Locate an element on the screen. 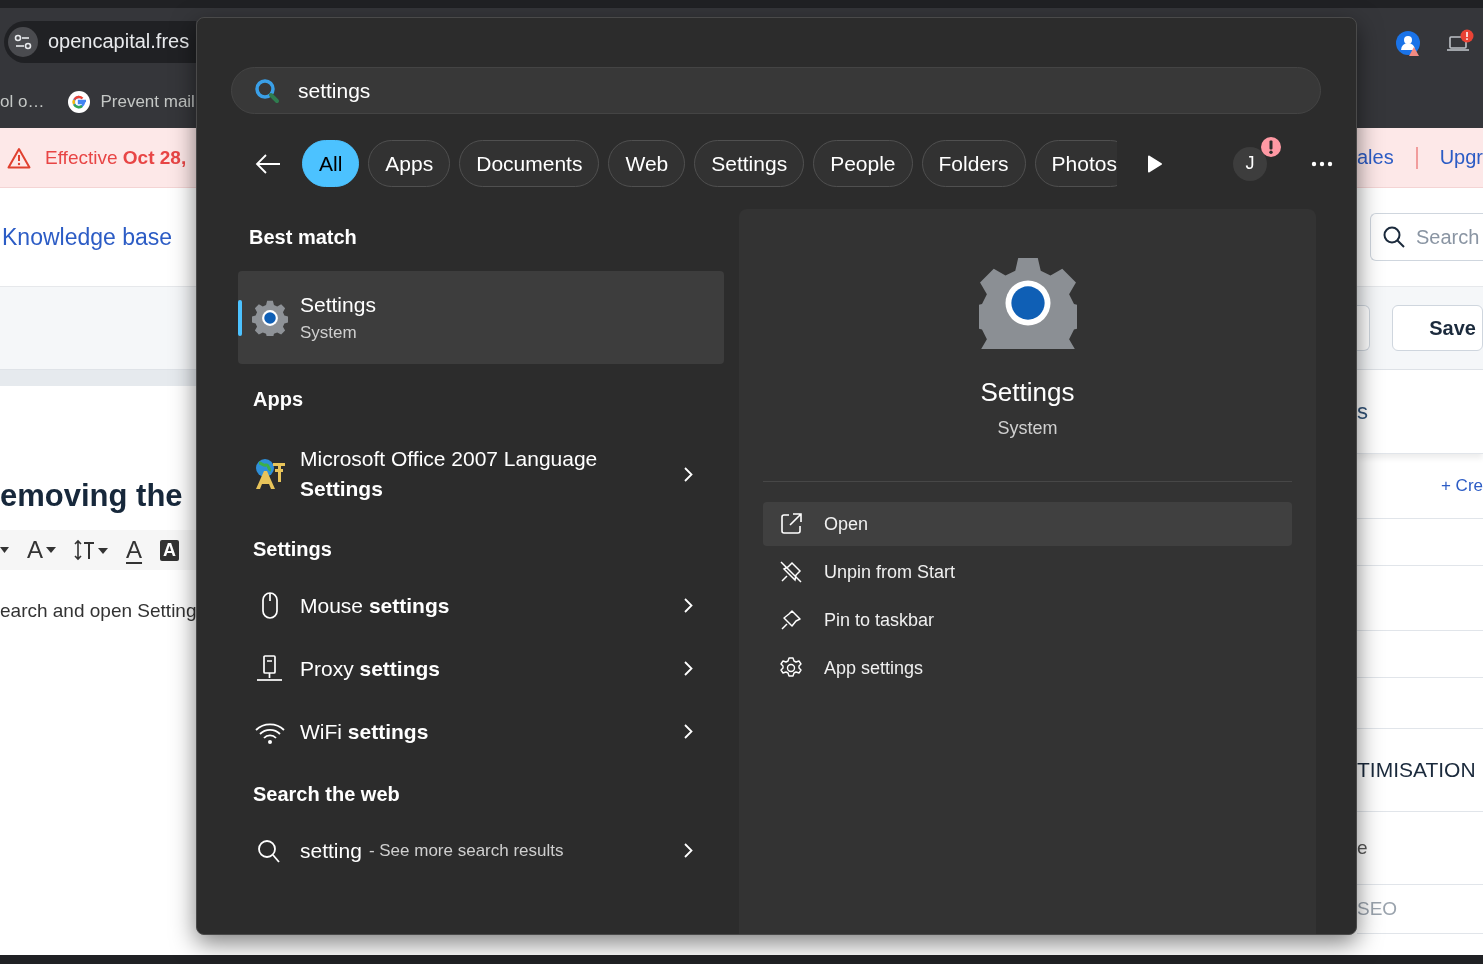 The height and width of the screenshot is (964, 1483). filter-tab: All is located at coordinates (331, 163).